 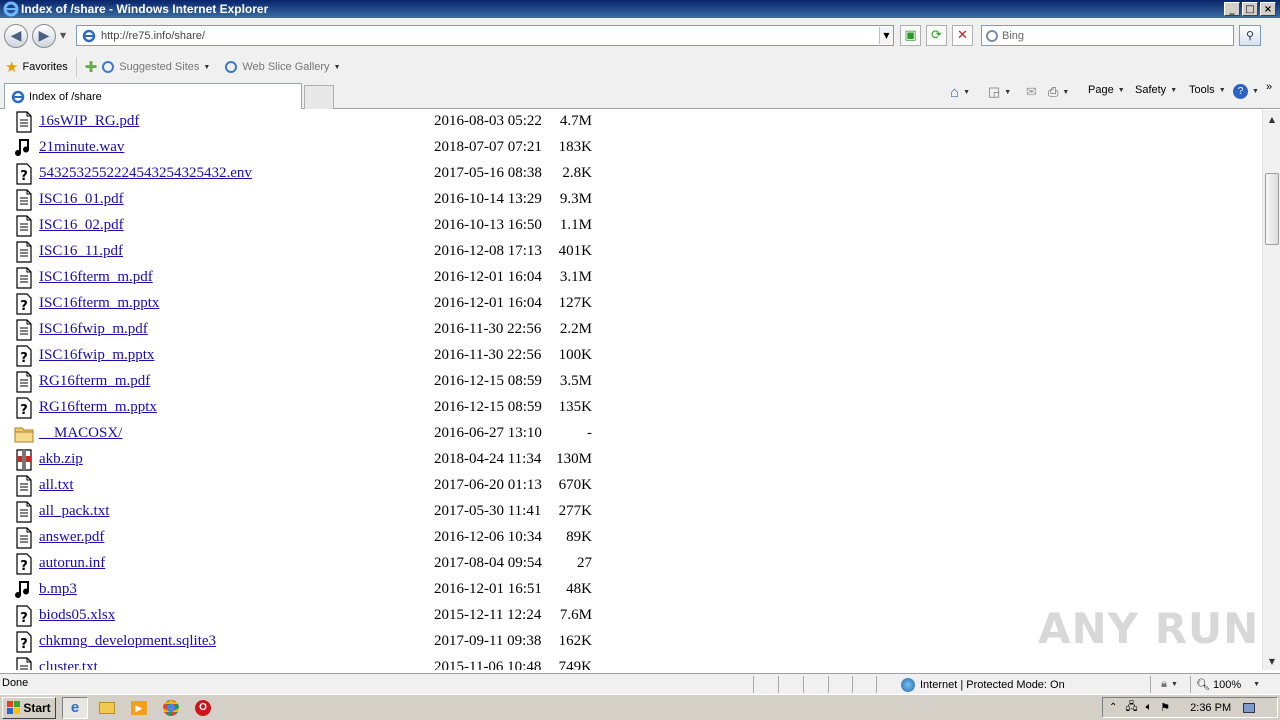 I want to click on file-link: RG16fterm_m.pdf, so click(x=94, y=381).